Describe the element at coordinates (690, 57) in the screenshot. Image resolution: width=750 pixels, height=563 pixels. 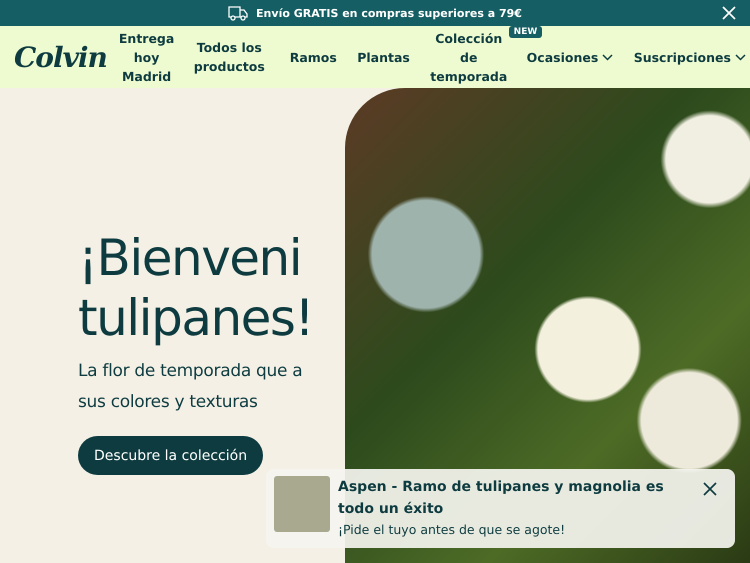
I see `nav-dropdown: Suscripciones` at that location.